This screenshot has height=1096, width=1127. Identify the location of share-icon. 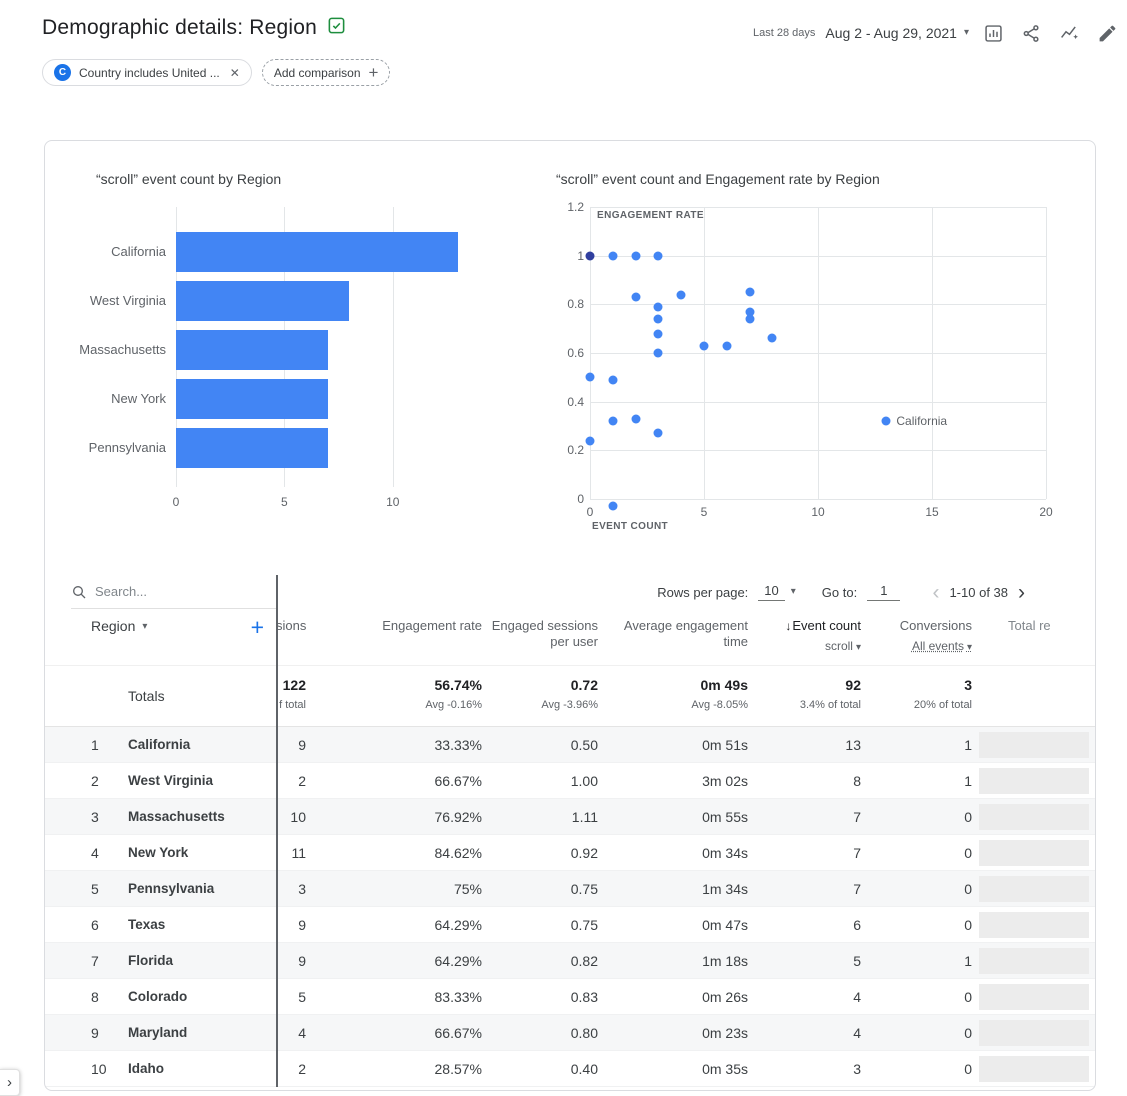
(1032, 33).